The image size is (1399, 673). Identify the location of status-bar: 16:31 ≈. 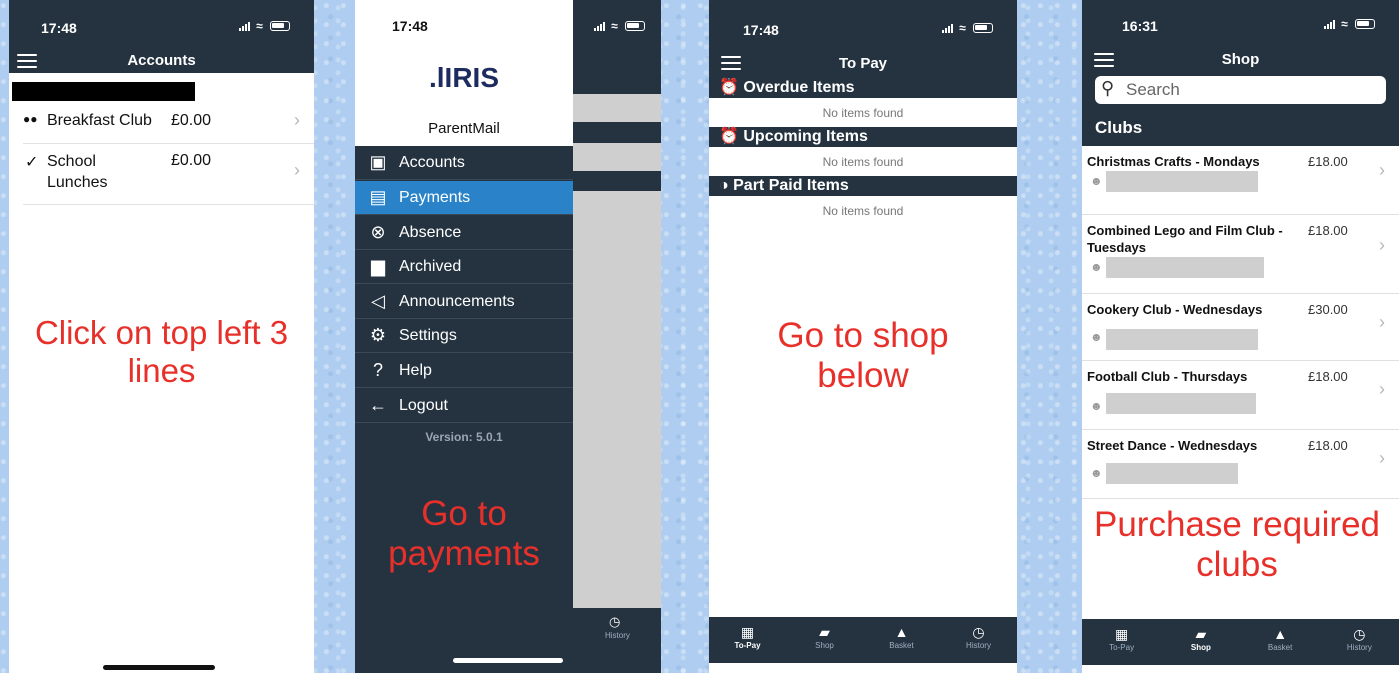
(1240, 20).